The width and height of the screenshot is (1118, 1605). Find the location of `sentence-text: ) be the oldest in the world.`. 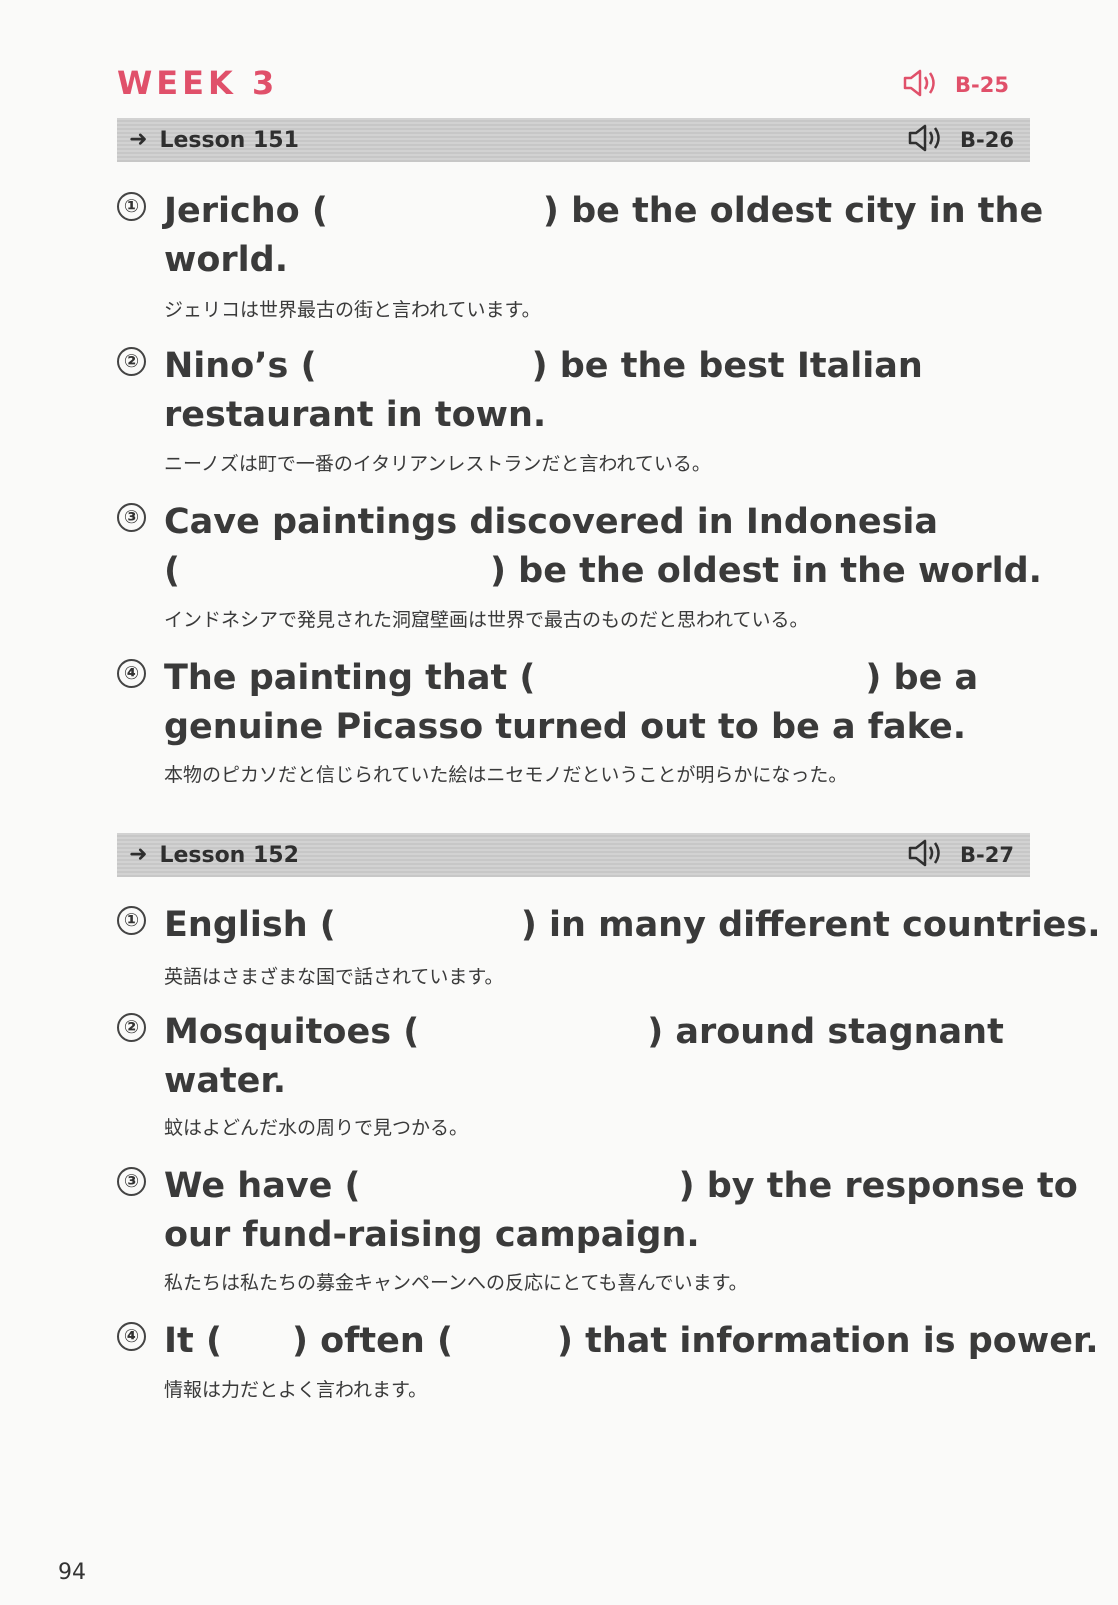

sentence-text: ) be the oldest in the world. is located at coordinates (766, 571).